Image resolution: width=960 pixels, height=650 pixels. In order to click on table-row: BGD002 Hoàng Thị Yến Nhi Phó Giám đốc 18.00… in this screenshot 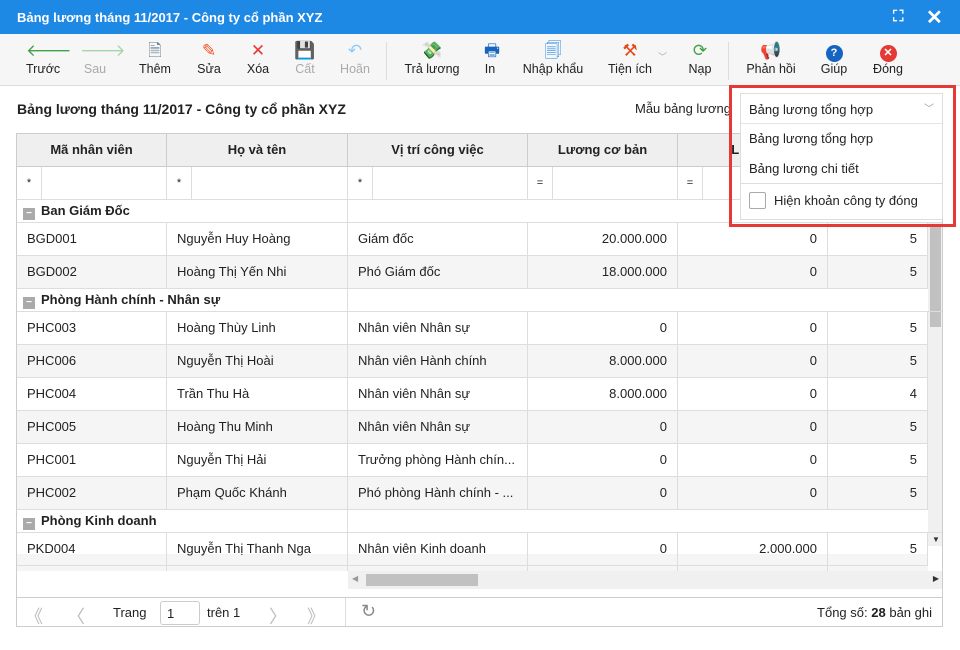, I will do `click(472, 272)`.